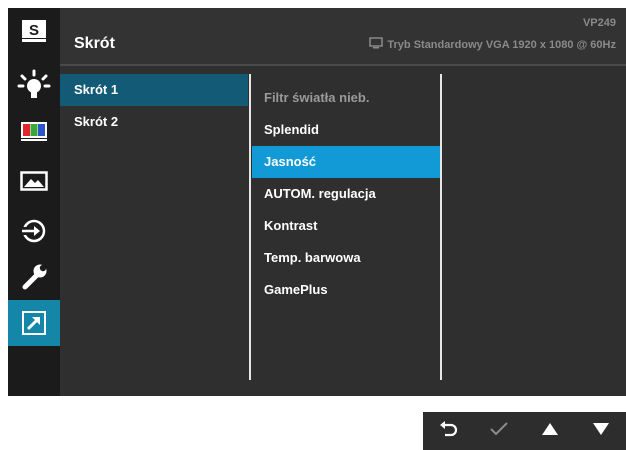 Image resolution: width=626 pixels, height=450 pixels. What do you see at coordinates (346, 162) in the screenshot?
I see `option-brightness: Jasność` at bounding box center [346, 162].